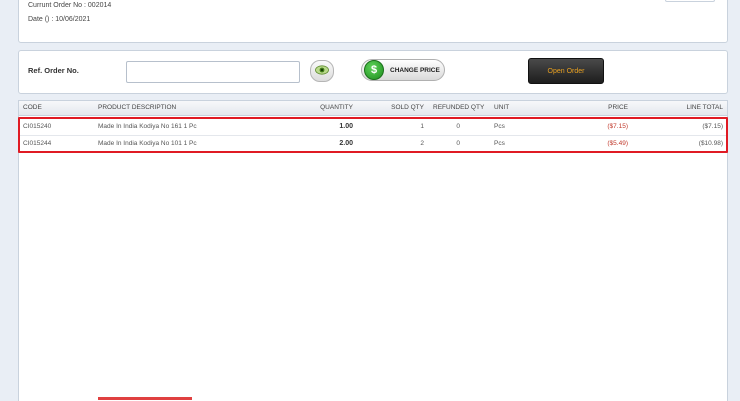  Describe the element at coordinates (147, 126) in the screenshot. I see `row-description: Made In India Kodiya No 161 1 Pc` at that location.